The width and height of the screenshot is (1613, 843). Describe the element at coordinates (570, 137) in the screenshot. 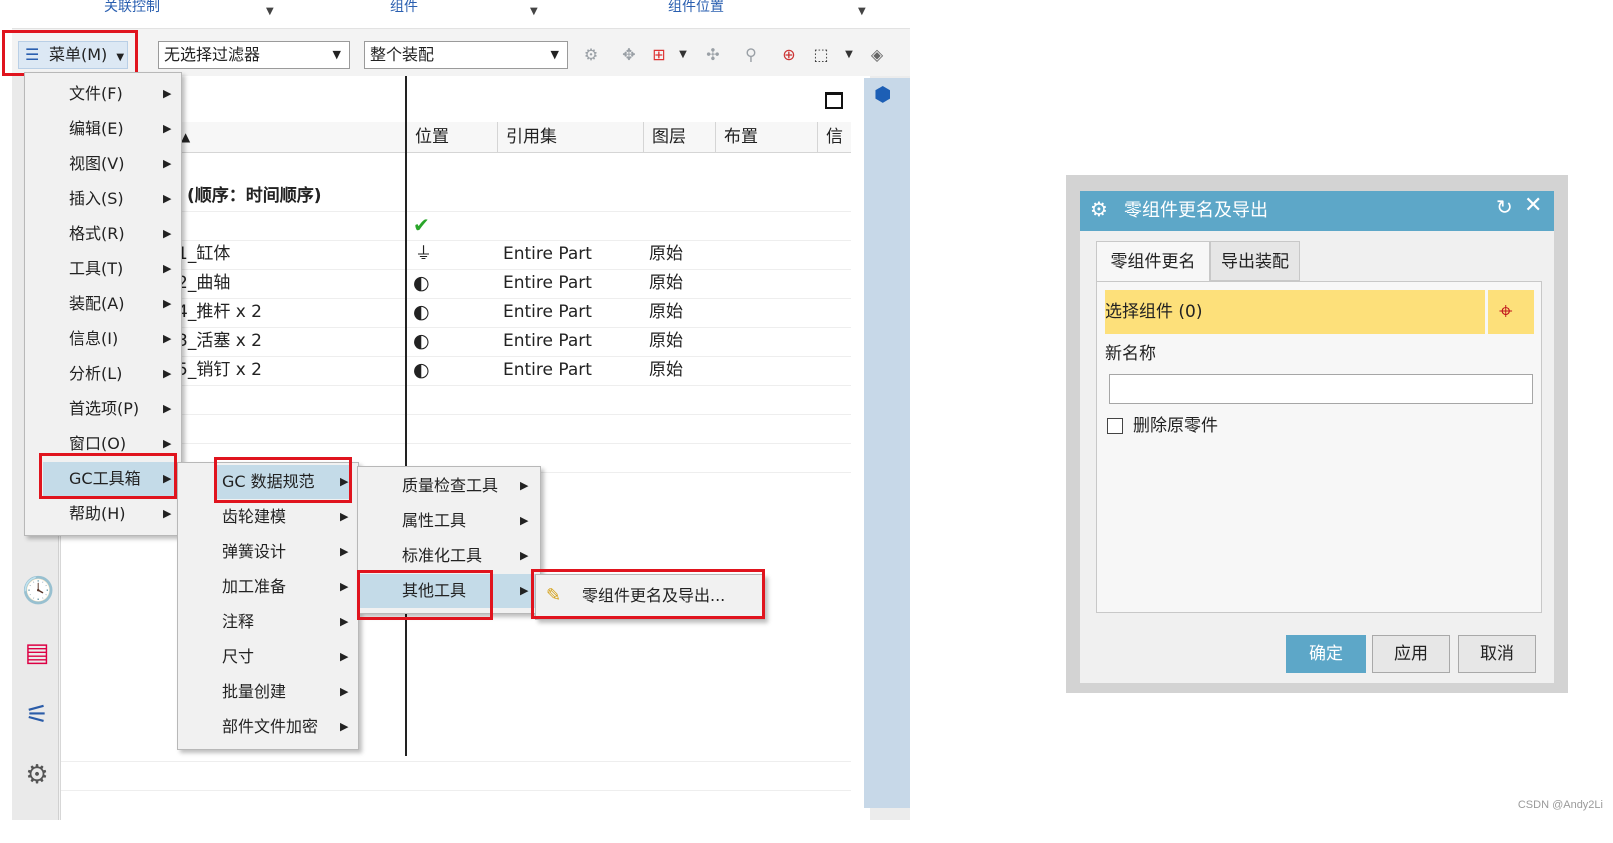

I see `col-reference-set: 引用集` at that location.